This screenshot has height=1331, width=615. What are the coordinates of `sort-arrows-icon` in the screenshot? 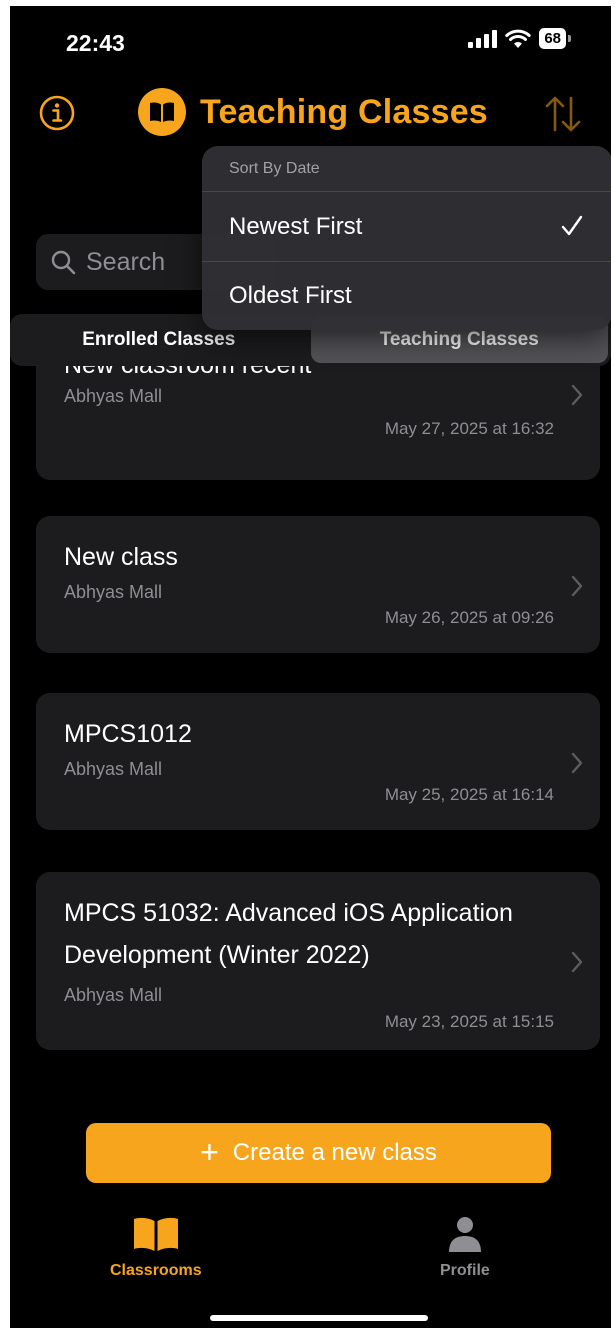 It's located at (563, 114).